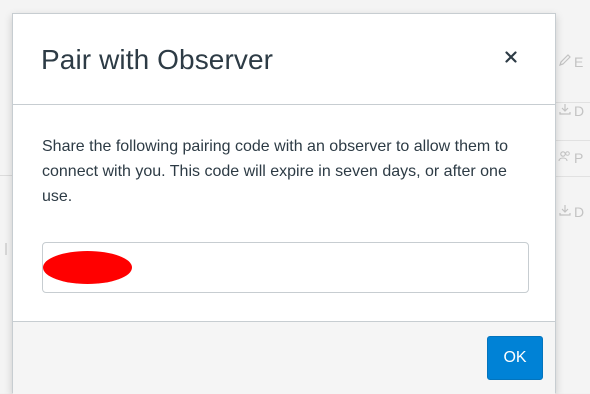 The image size is (590, 394). I want to click on background-menu-item: E, so click(570, 62).